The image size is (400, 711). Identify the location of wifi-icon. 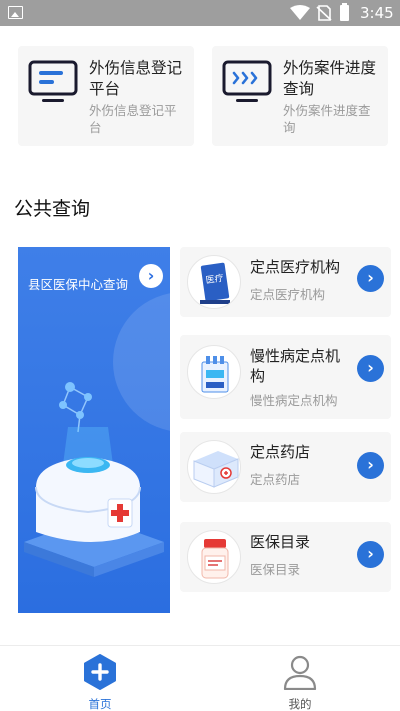
(300, 12).